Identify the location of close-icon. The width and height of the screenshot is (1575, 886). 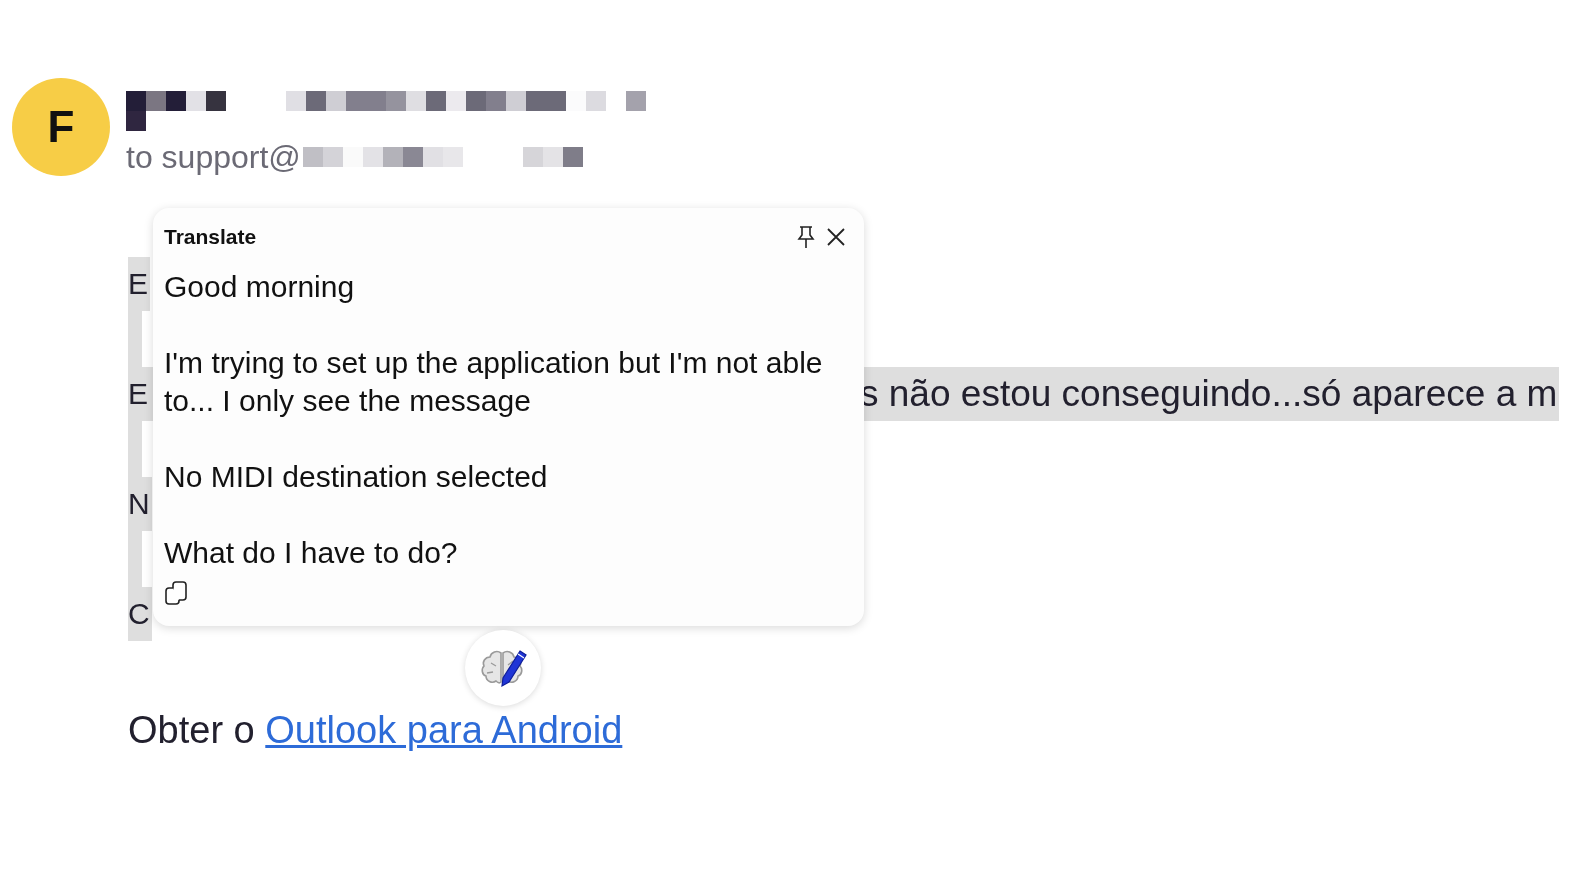
(836, 237).